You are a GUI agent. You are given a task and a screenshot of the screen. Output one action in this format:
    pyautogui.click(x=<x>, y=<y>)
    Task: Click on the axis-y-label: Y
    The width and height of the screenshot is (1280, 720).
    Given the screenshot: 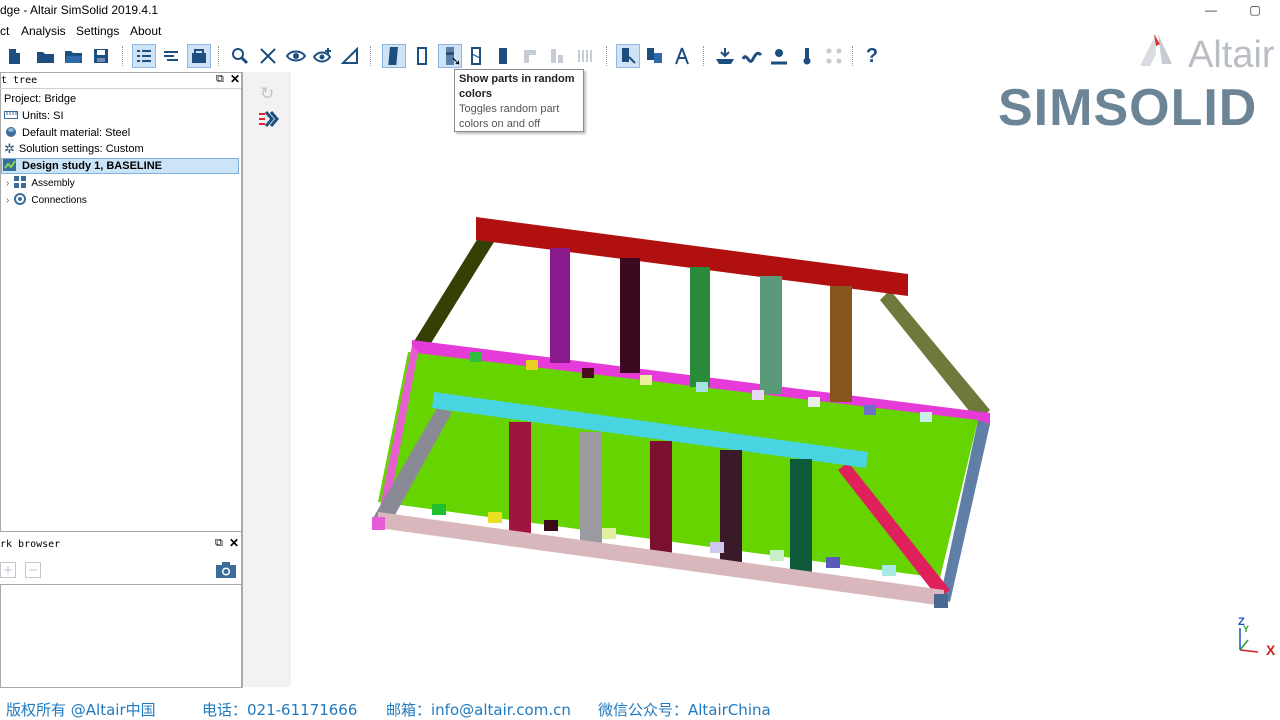 What is the action you would take?
    pyautogui.click(x=1246, y=629)
    